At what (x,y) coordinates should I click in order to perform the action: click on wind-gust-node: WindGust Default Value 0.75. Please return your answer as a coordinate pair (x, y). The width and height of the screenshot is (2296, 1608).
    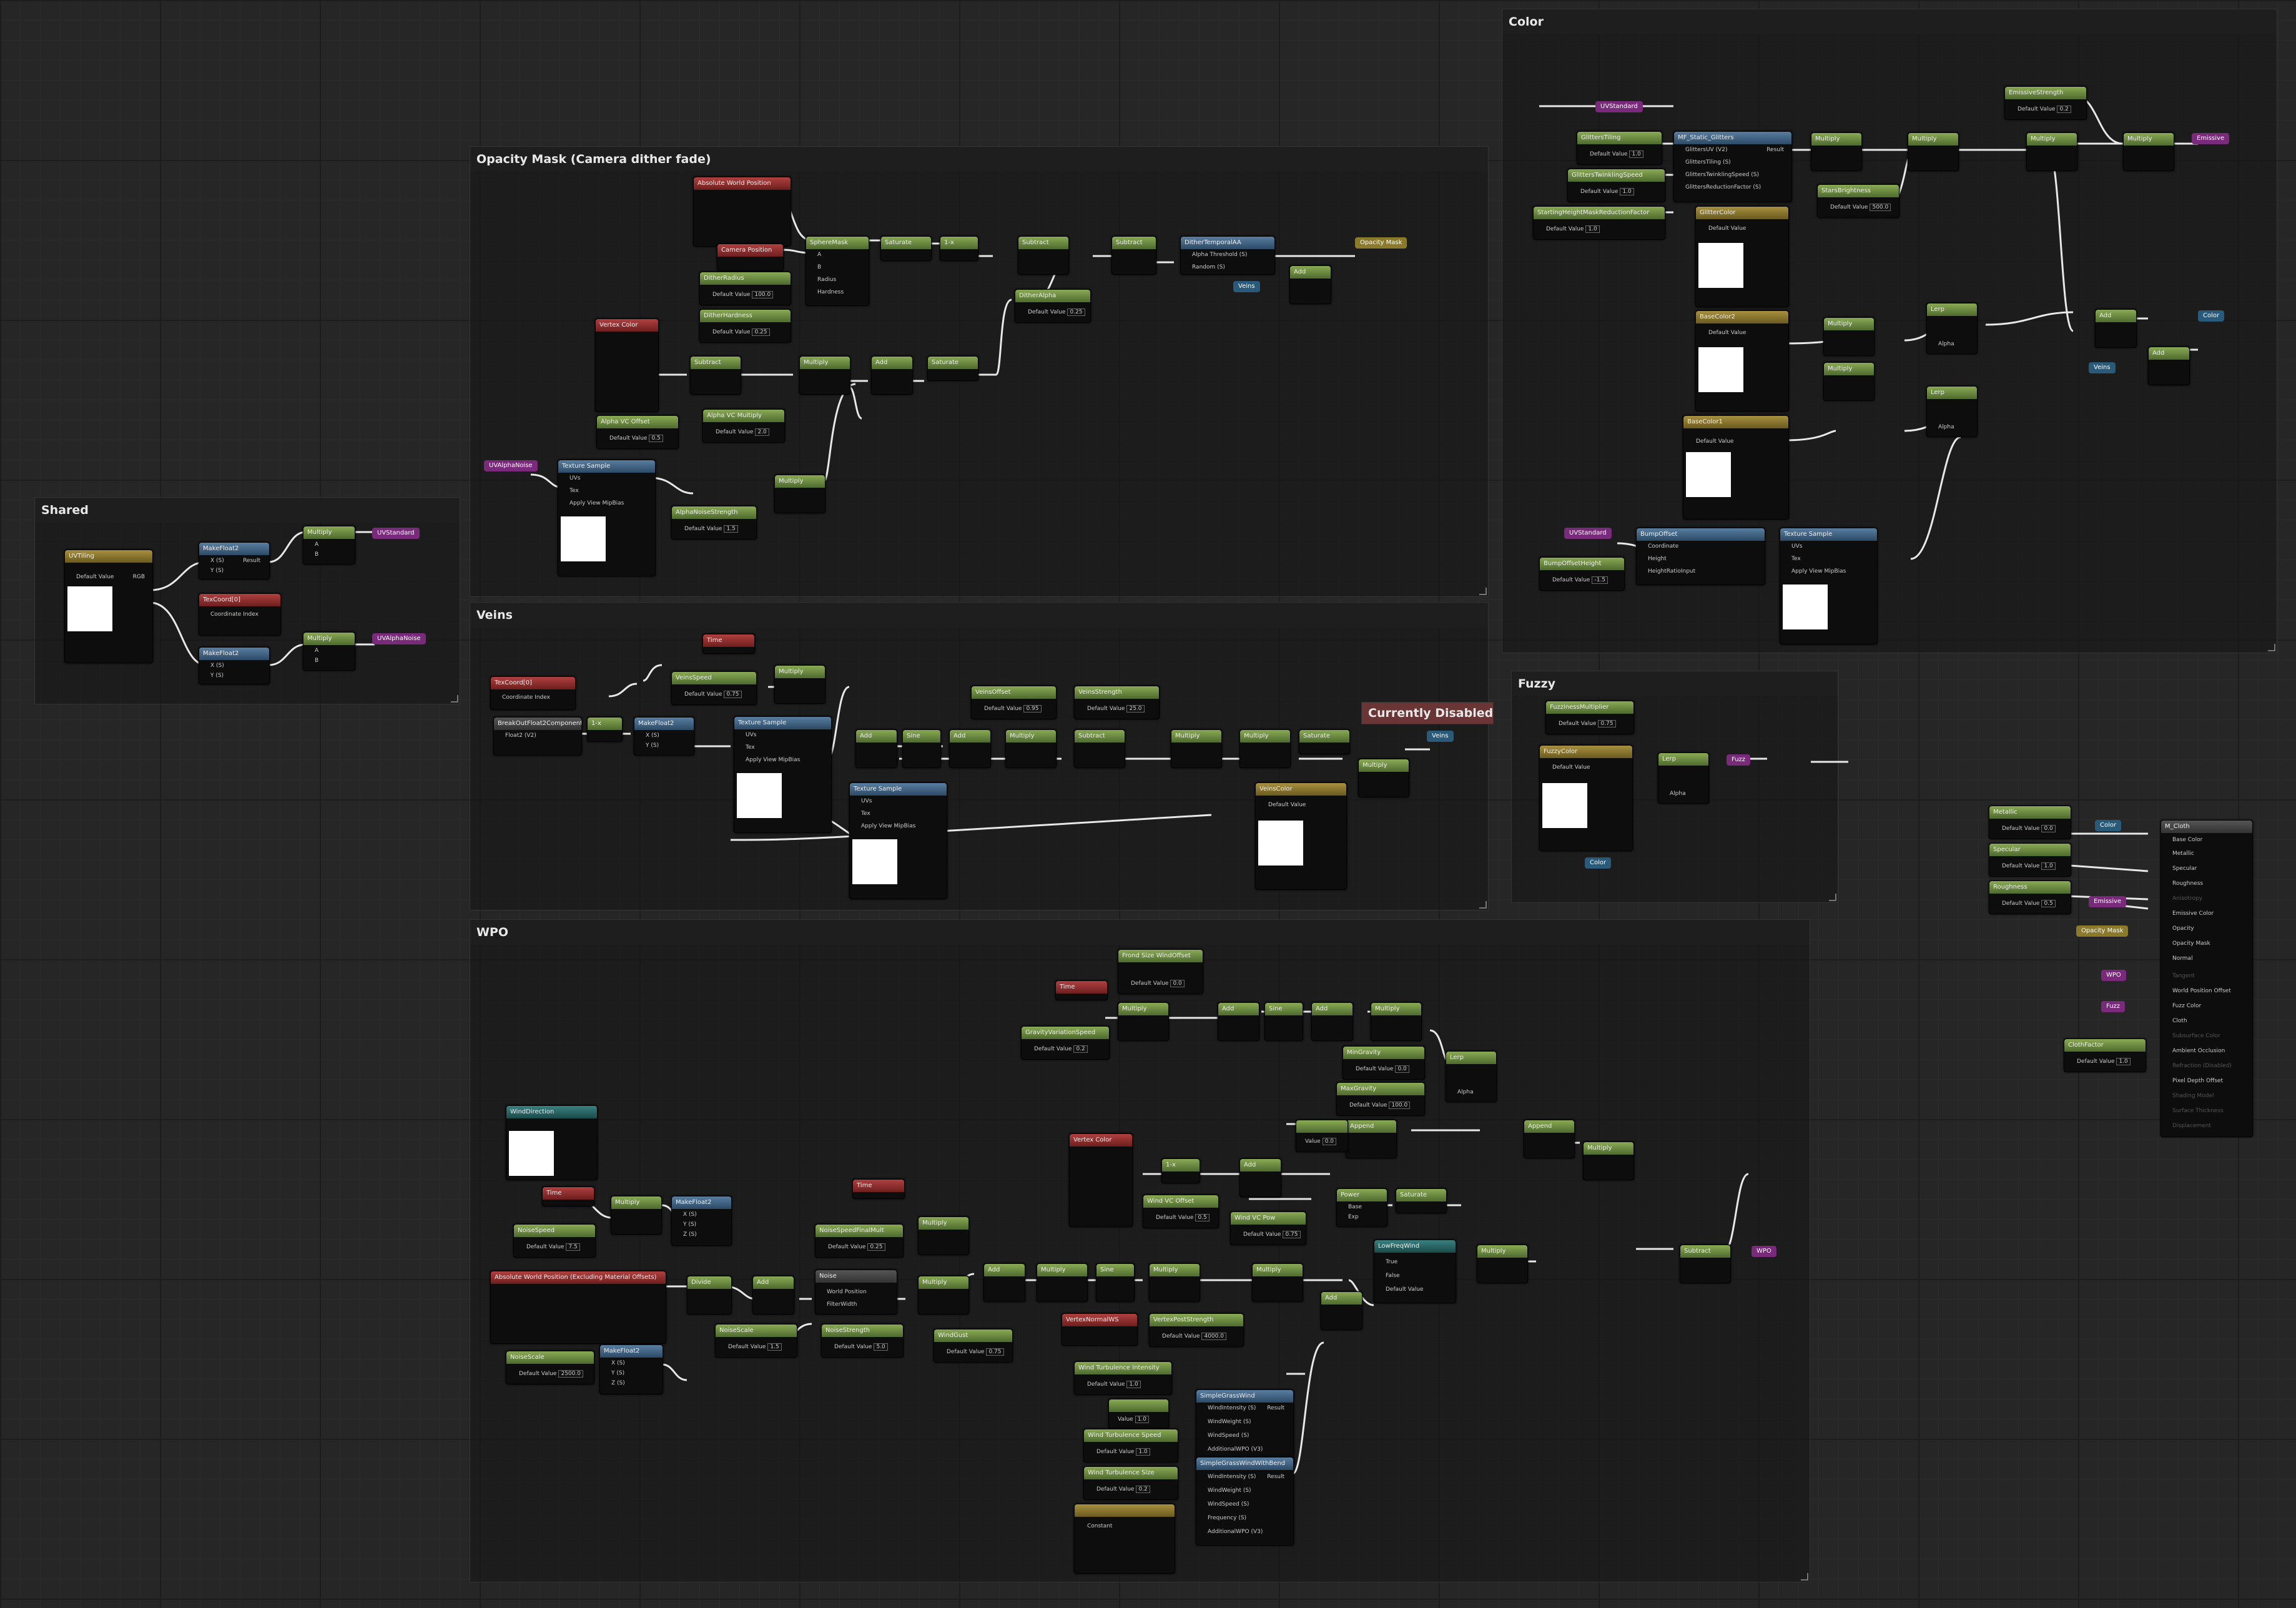
    Looking at the image, I should click on (973, 1346).